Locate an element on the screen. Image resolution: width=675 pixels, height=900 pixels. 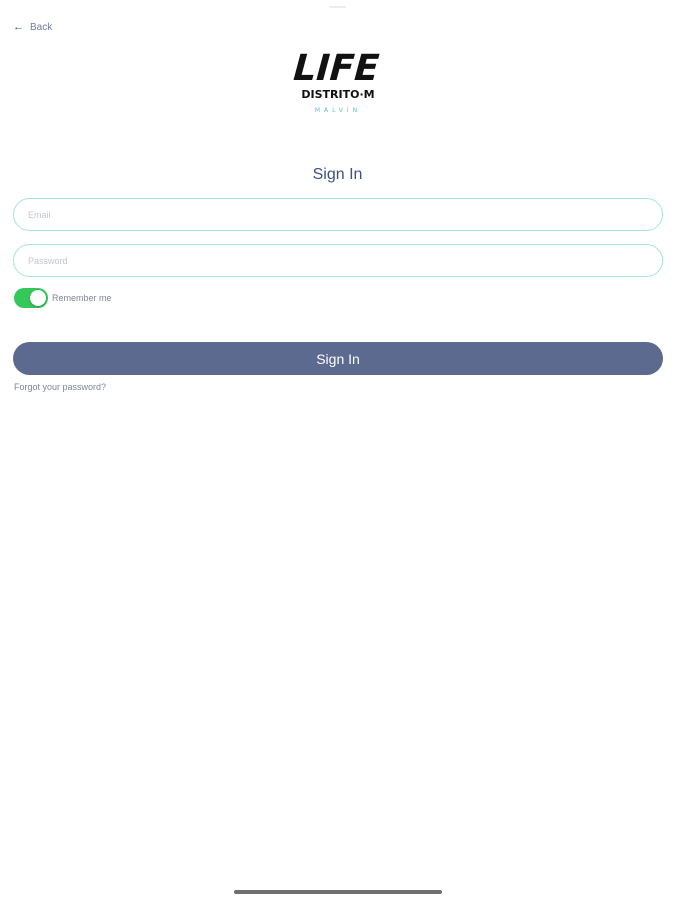
toggle-knob is located at coordinates (38, 298).